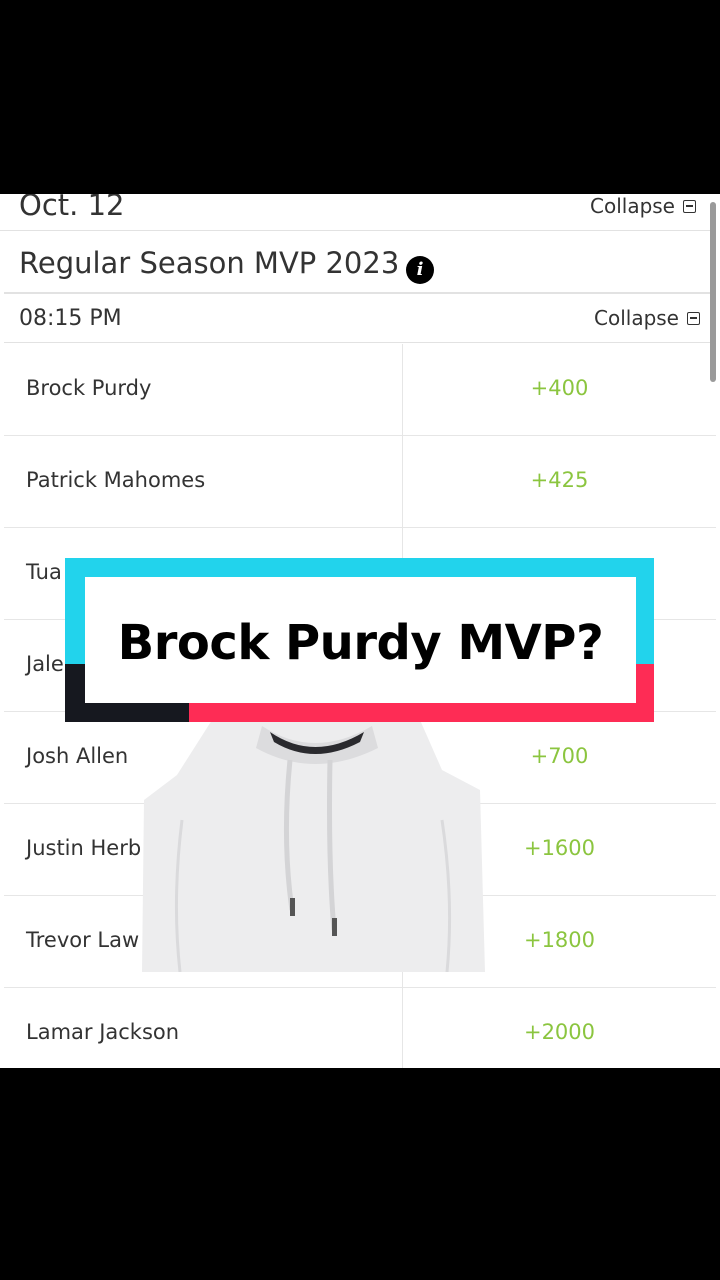  I want to click on presenter-cutout, so click(313, 846).